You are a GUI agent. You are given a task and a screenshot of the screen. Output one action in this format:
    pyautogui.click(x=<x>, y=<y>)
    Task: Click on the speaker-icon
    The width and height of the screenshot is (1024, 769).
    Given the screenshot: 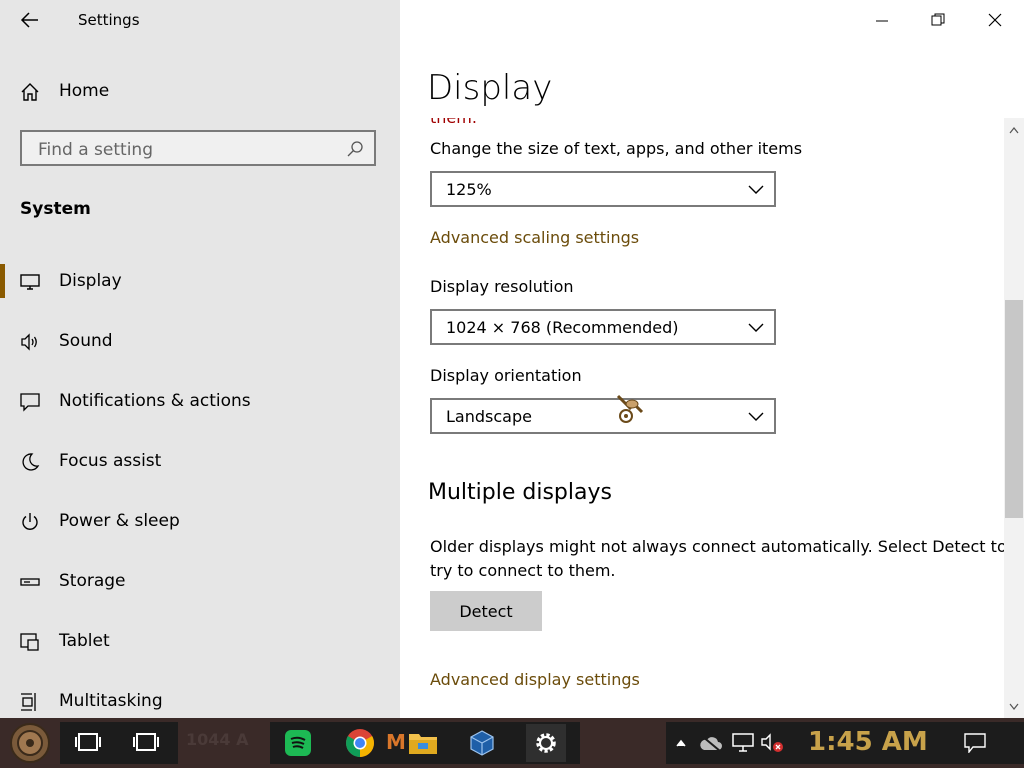 What is the action you would take?
    pyautogui.click(x=29, y=342)
    